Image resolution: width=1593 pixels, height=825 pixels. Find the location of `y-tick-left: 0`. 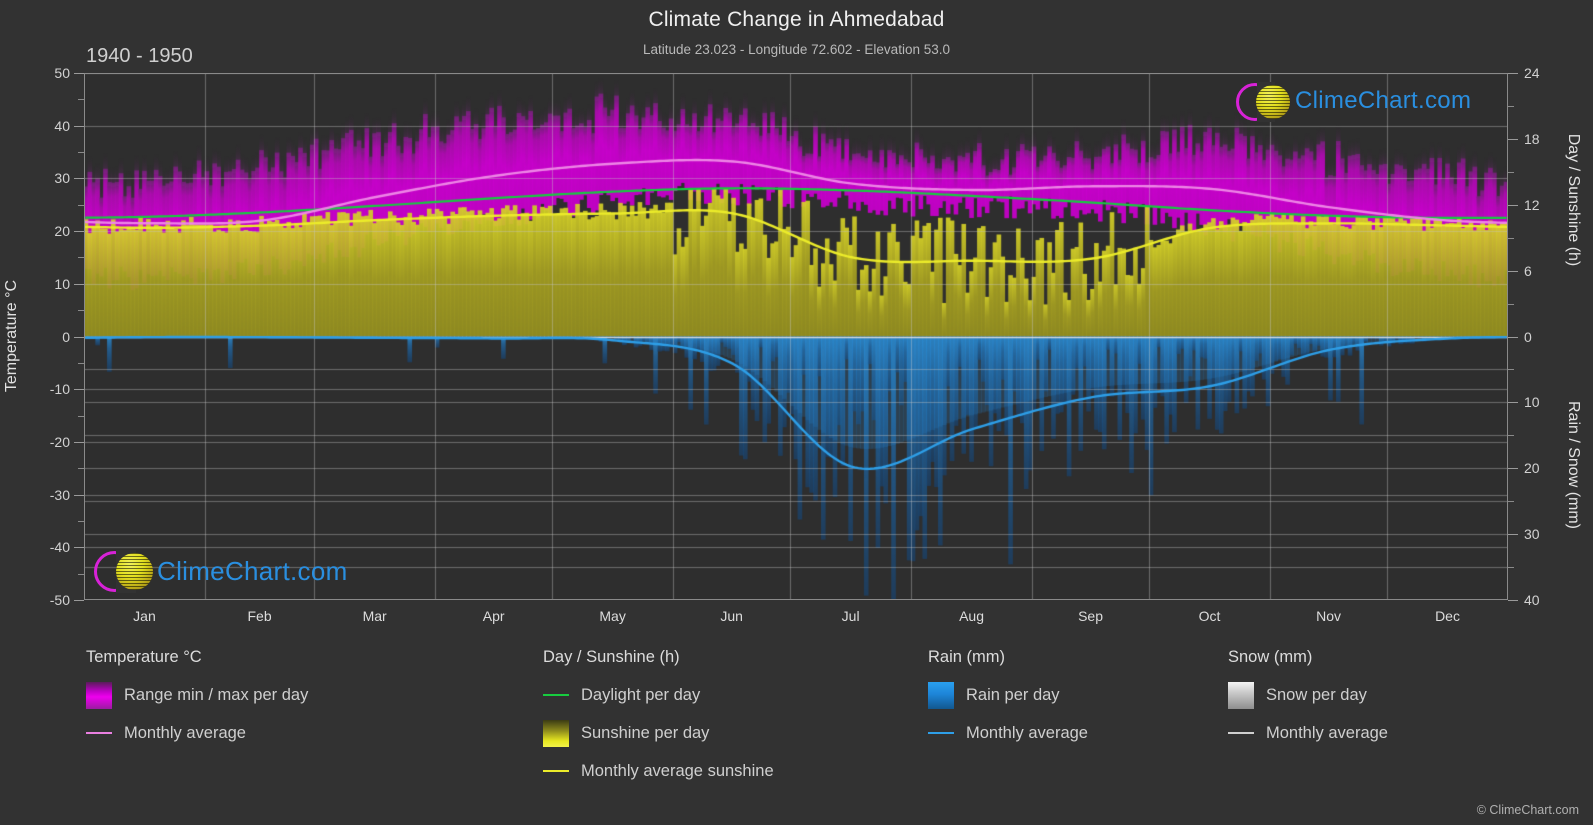

y-tick-left: 0 is located at coordinates (66, 336).